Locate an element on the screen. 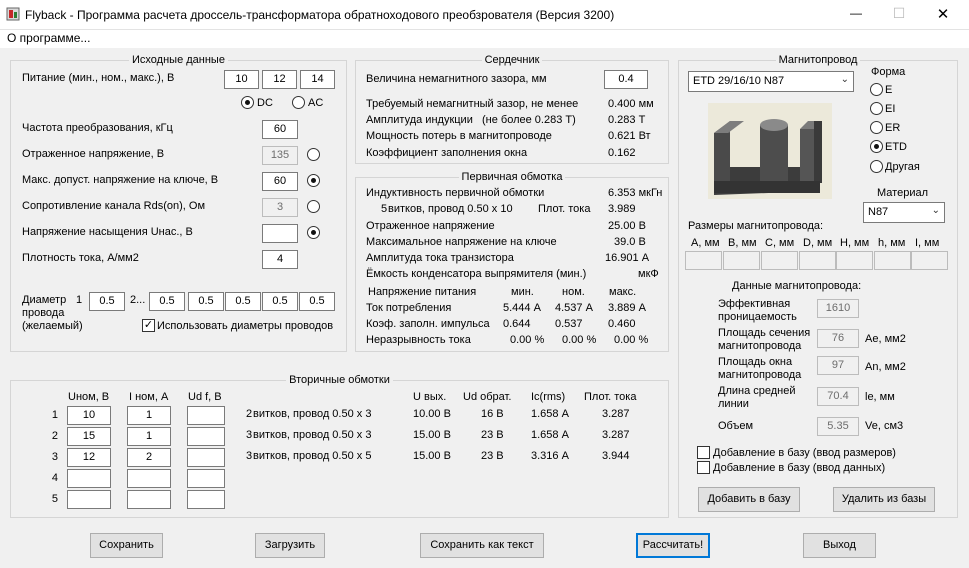  save-as-text-button: Сохранить как текст is located at coordinates (482, 545).